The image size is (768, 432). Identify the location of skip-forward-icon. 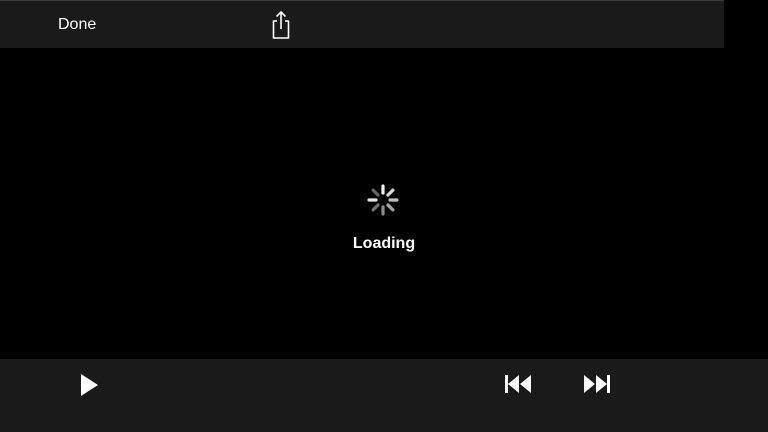
(597, 384).